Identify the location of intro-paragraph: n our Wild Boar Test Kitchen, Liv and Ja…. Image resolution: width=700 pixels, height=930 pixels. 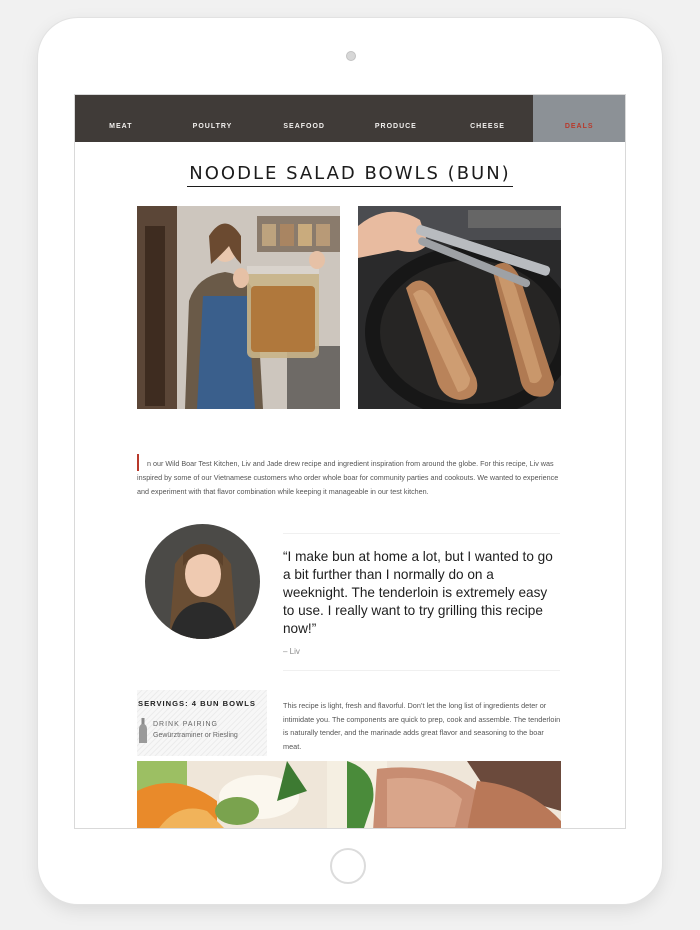
(350, 476).